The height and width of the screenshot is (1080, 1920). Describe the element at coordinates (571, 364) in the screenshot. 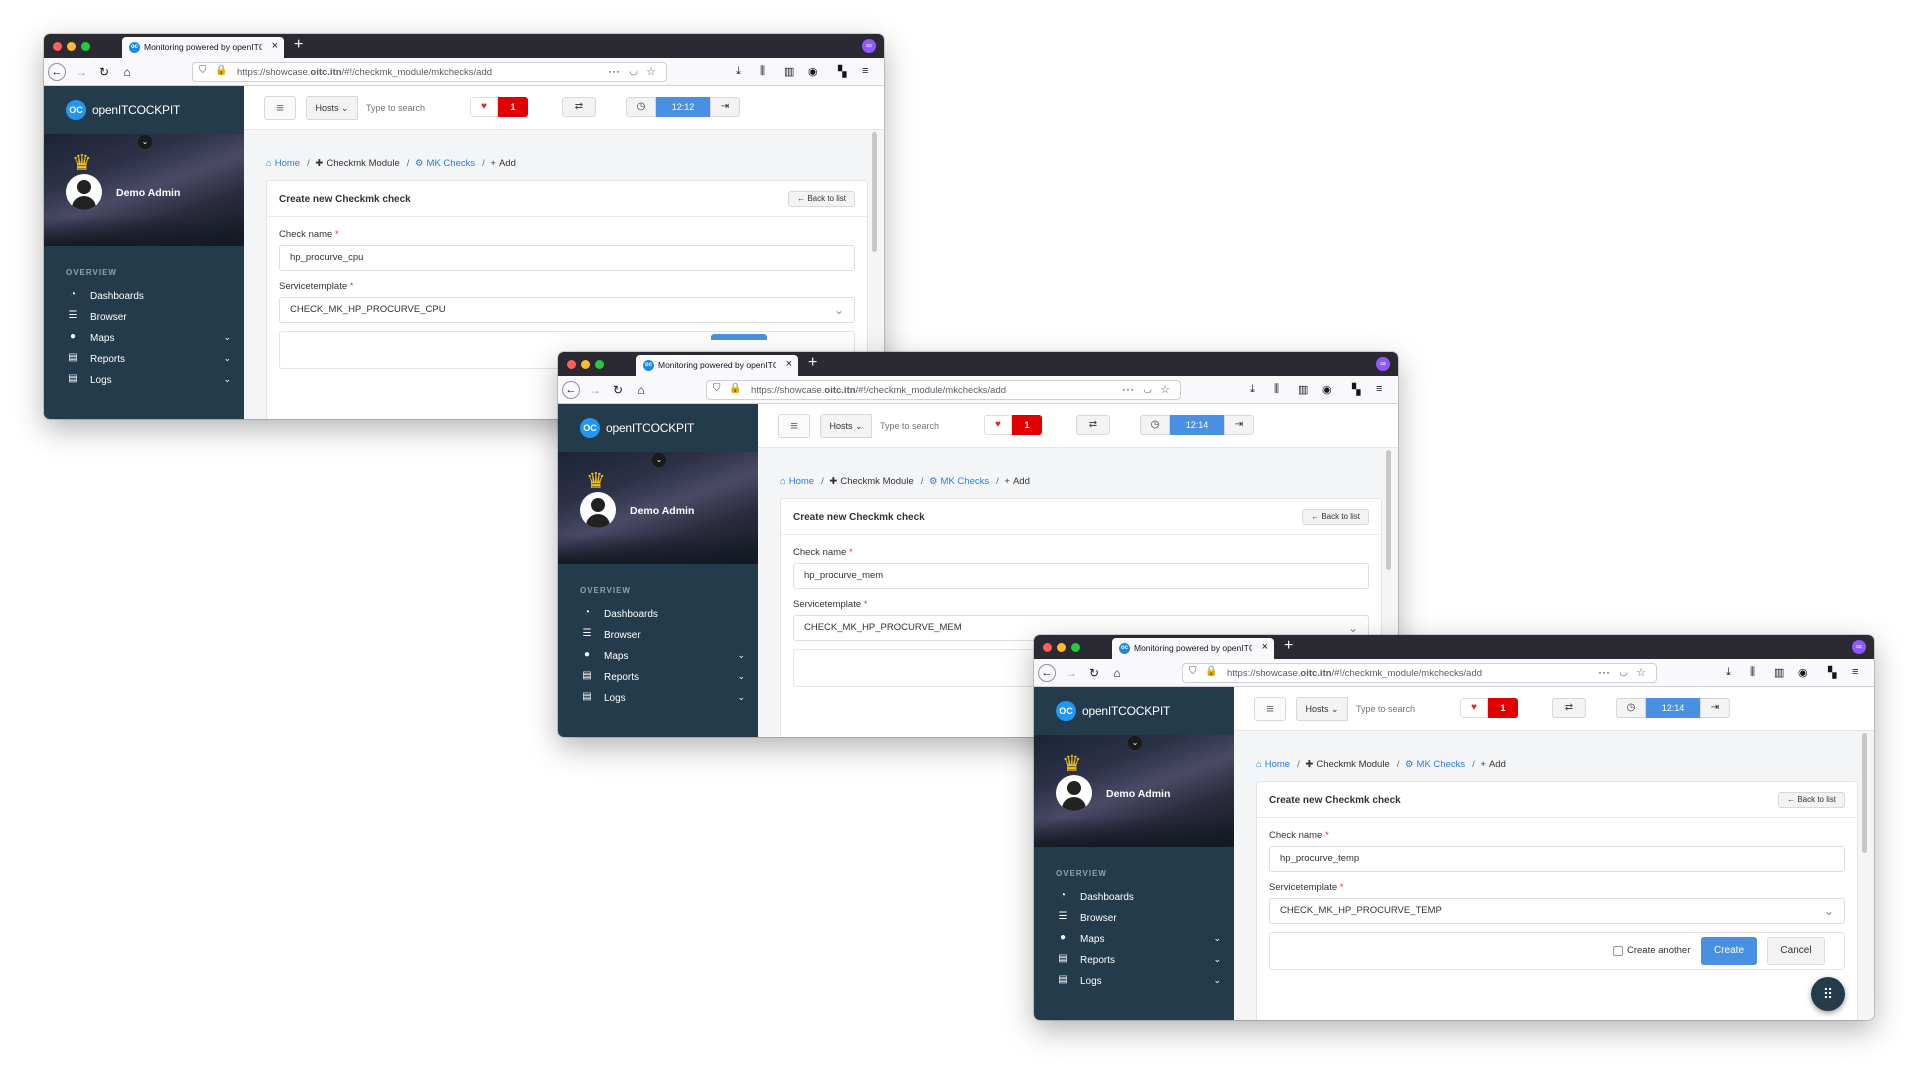

I see `close-window-button` at that location.